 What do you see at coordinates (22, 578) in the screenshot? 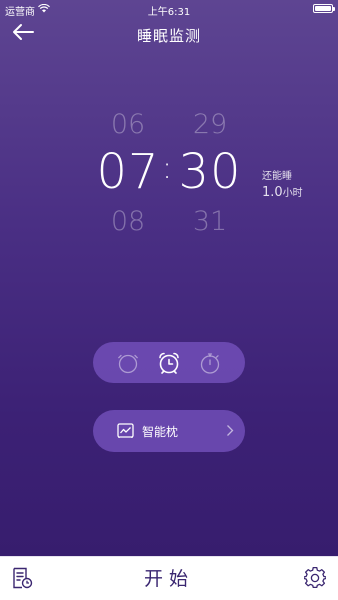
I see `sleep-record-icon` at bounding box center [22, 578].